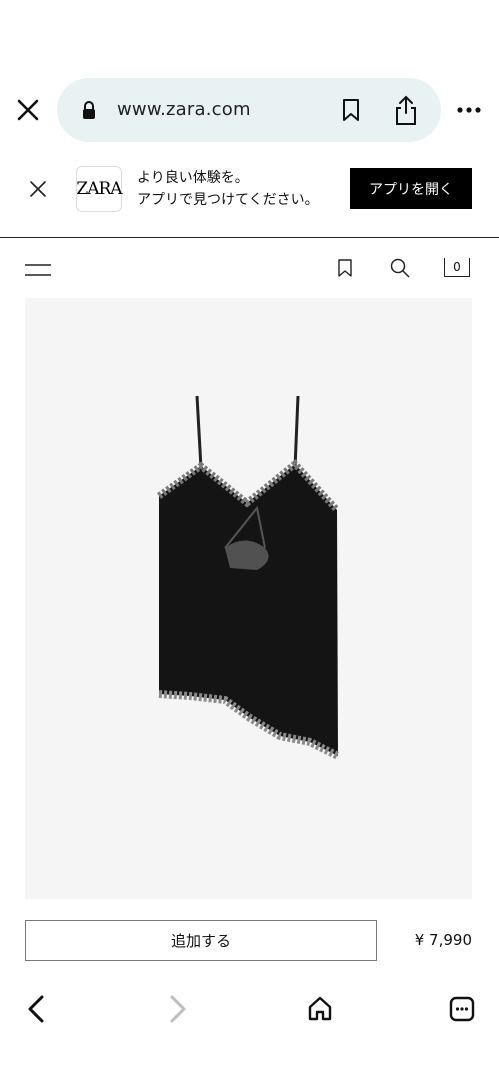 The height and width of the screenshot is (1080, 499). I want to click on url-text: www.zara.com, so click(184, 109).